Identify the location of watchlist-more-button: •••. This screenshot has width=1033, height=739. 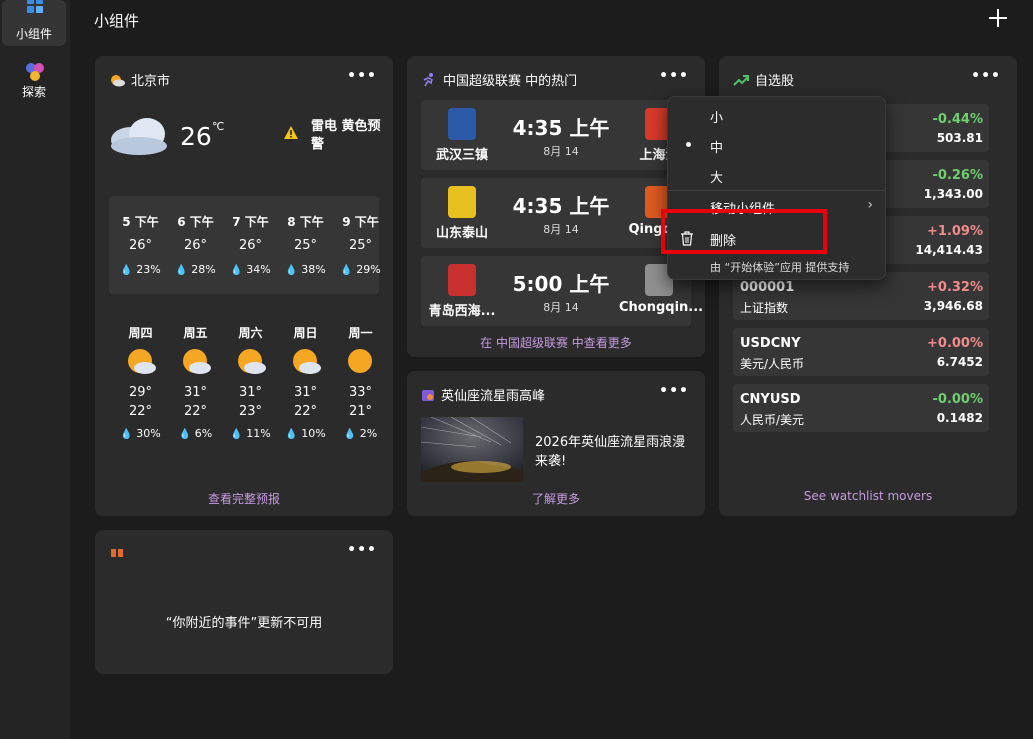
(986, 76).